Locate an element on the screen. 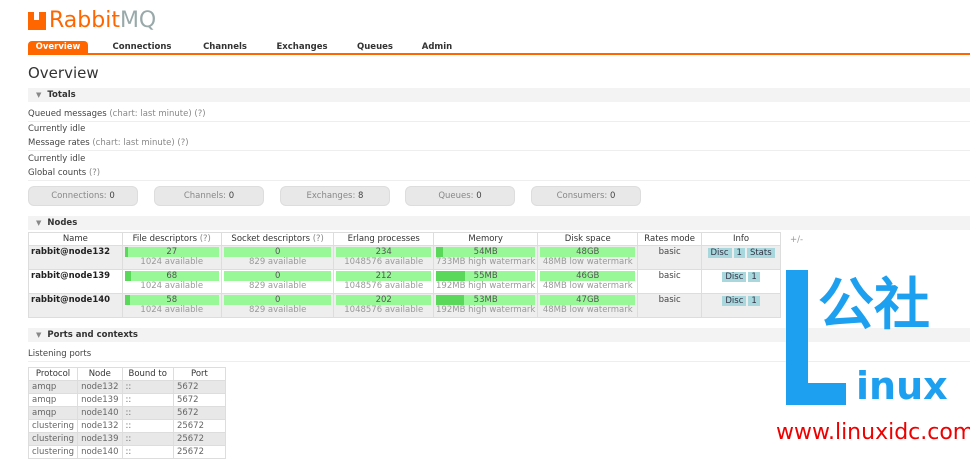 The width and height of the screenshot is (970, 462). label: Global counts is located at coordinates (57, 173).